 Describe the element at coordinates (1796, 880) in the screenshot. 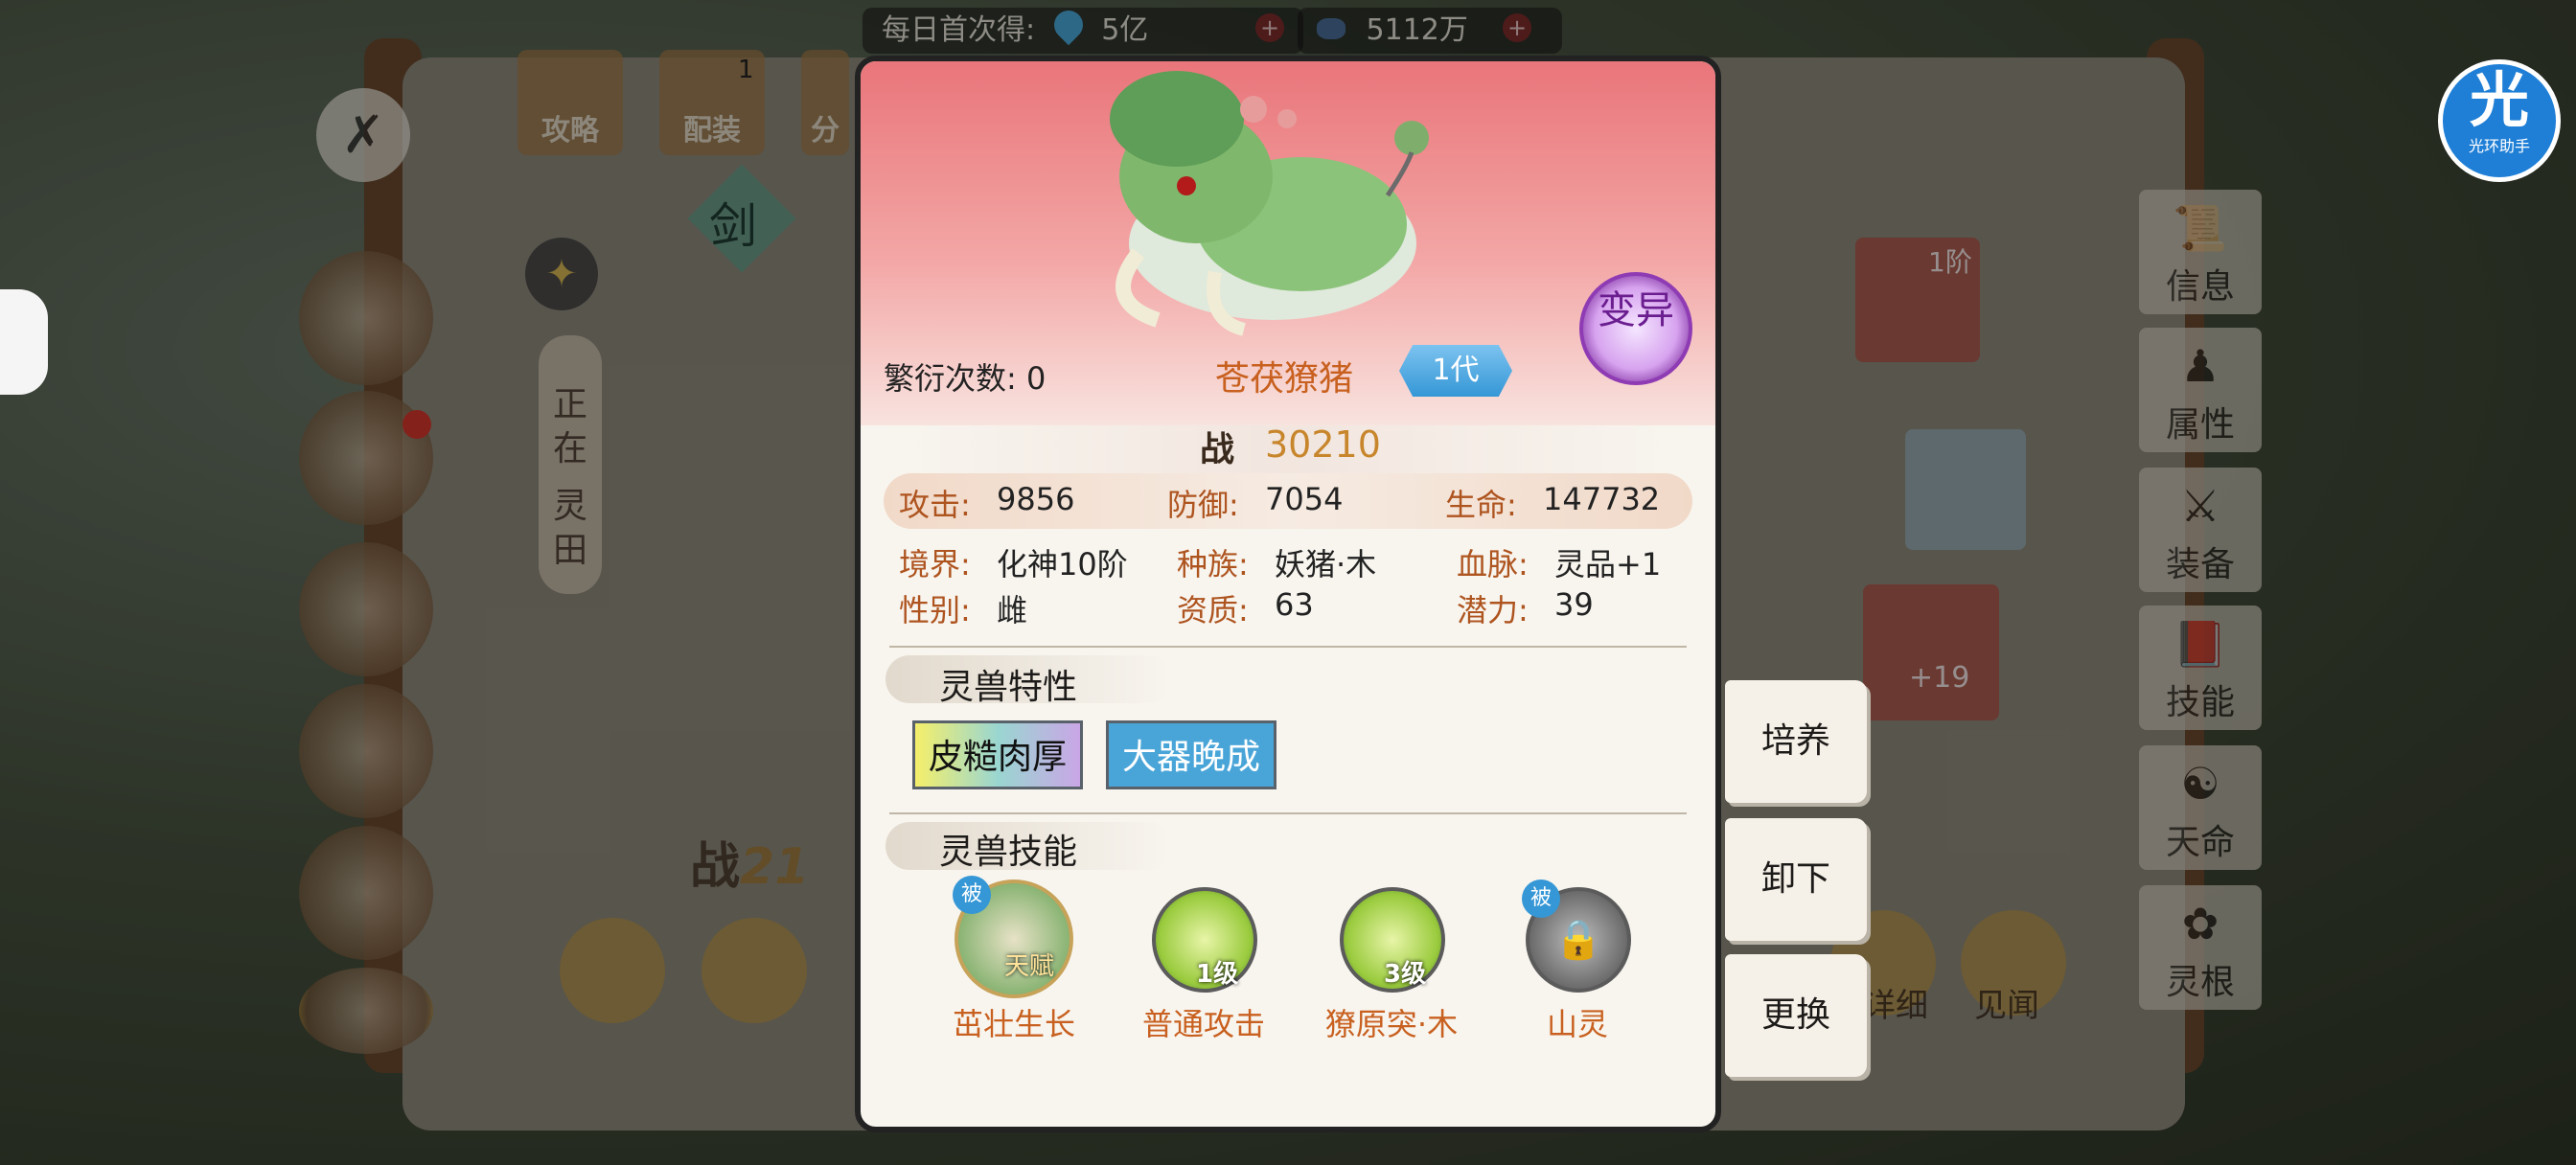

I see `unequip-button: 卸下` at that location.